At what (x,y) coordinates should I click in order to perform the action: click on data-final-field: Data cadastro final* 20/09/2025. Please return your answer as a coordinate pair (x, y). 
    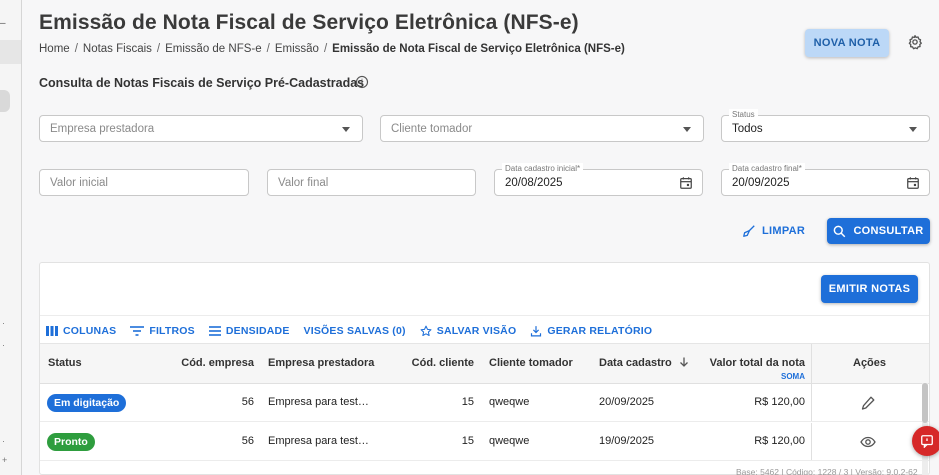
    Looking at the image, I should click on (825, 179).